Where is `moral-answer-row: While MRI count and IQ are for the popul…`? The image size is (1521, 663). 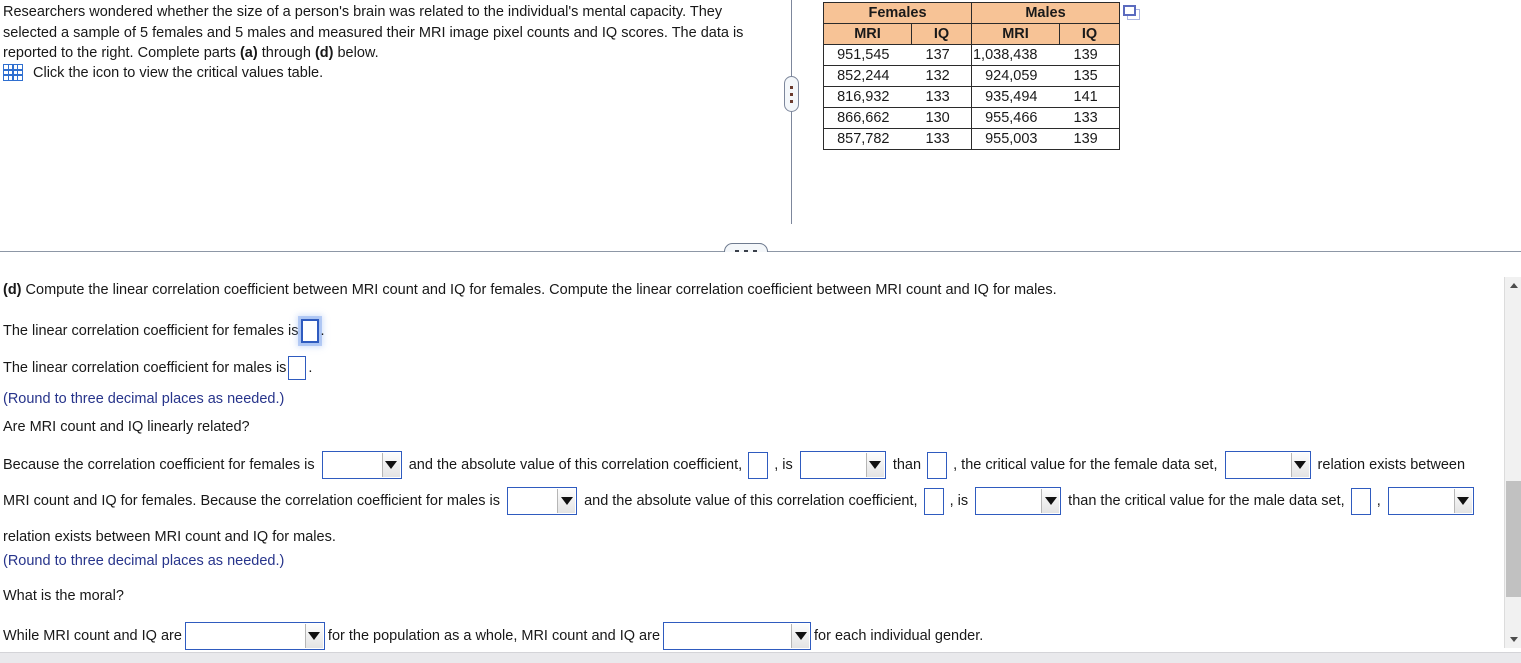
moral-answer-row: While MRI count and IQ are for the popul… is located at coordinates (493, 636).